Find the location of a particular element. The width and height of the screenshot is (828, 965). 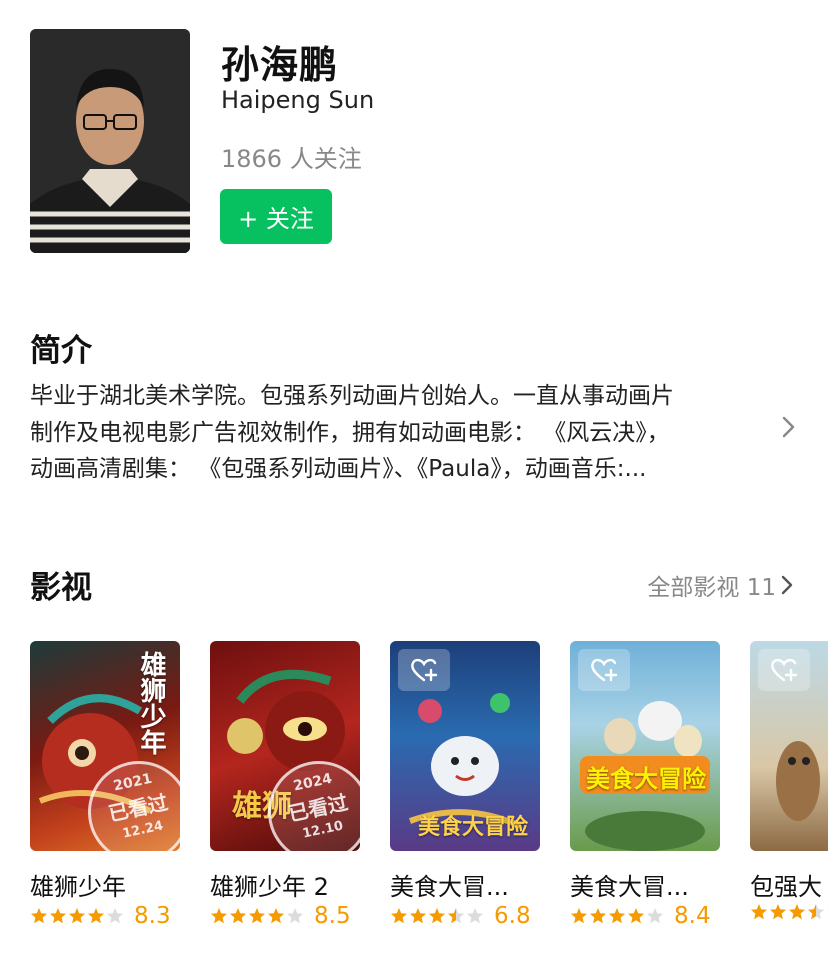

film-title: 包强大 is located at coordinates (789, 884).